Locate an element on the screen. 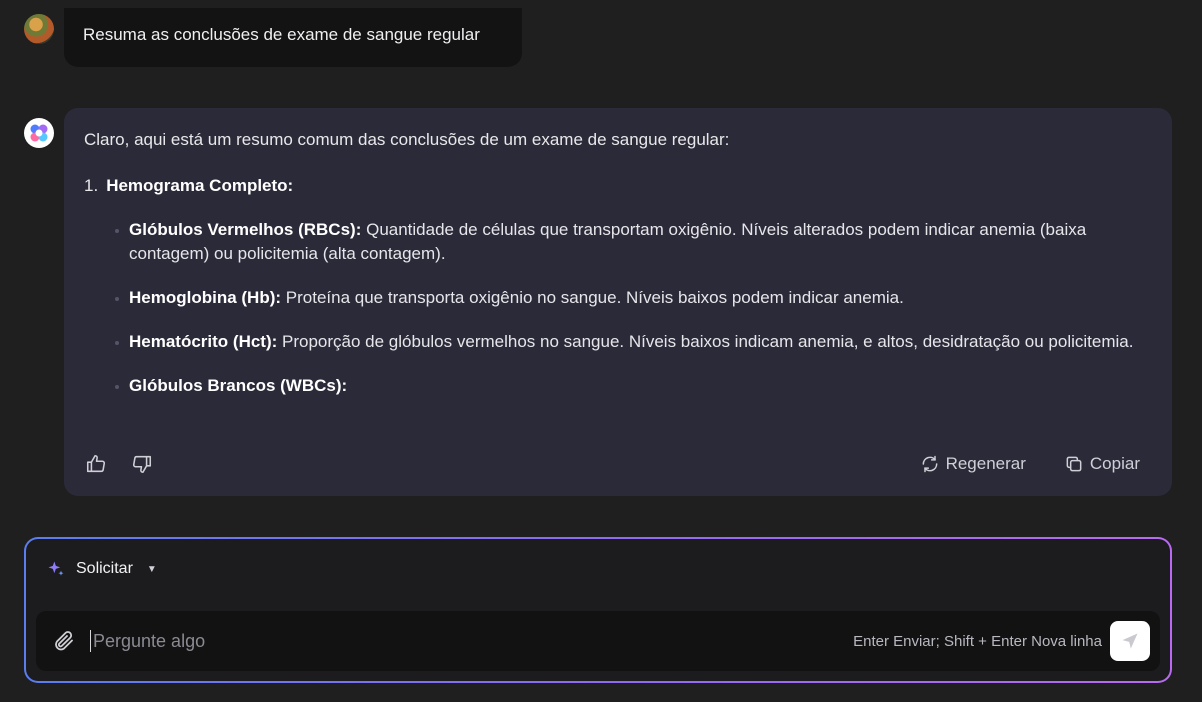 Image resolution: width=1202 pixels, height=702 pixels. copy-icon is located at coordinates (1074, 464).